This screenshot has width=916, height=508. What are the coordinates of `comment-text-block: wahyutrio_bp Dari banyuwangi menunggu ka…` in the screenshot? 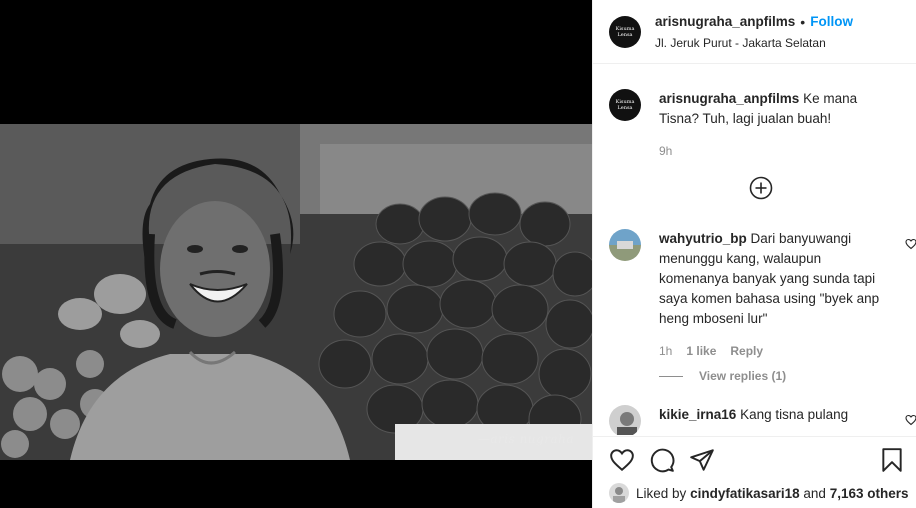 It's located at (772, 295).